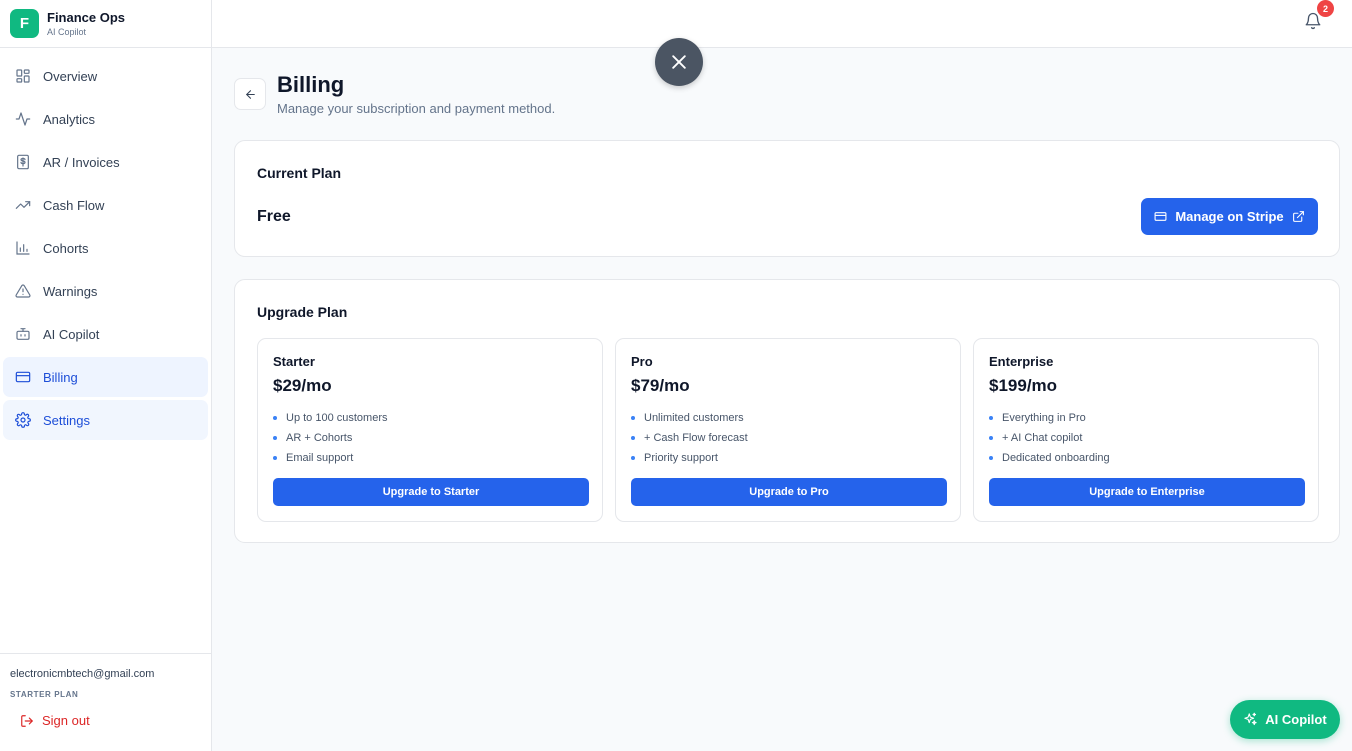 The width and height of the screenshot is (1352, 751). I want to click on feature-item: AR + Cohorts, so click(330, 438).